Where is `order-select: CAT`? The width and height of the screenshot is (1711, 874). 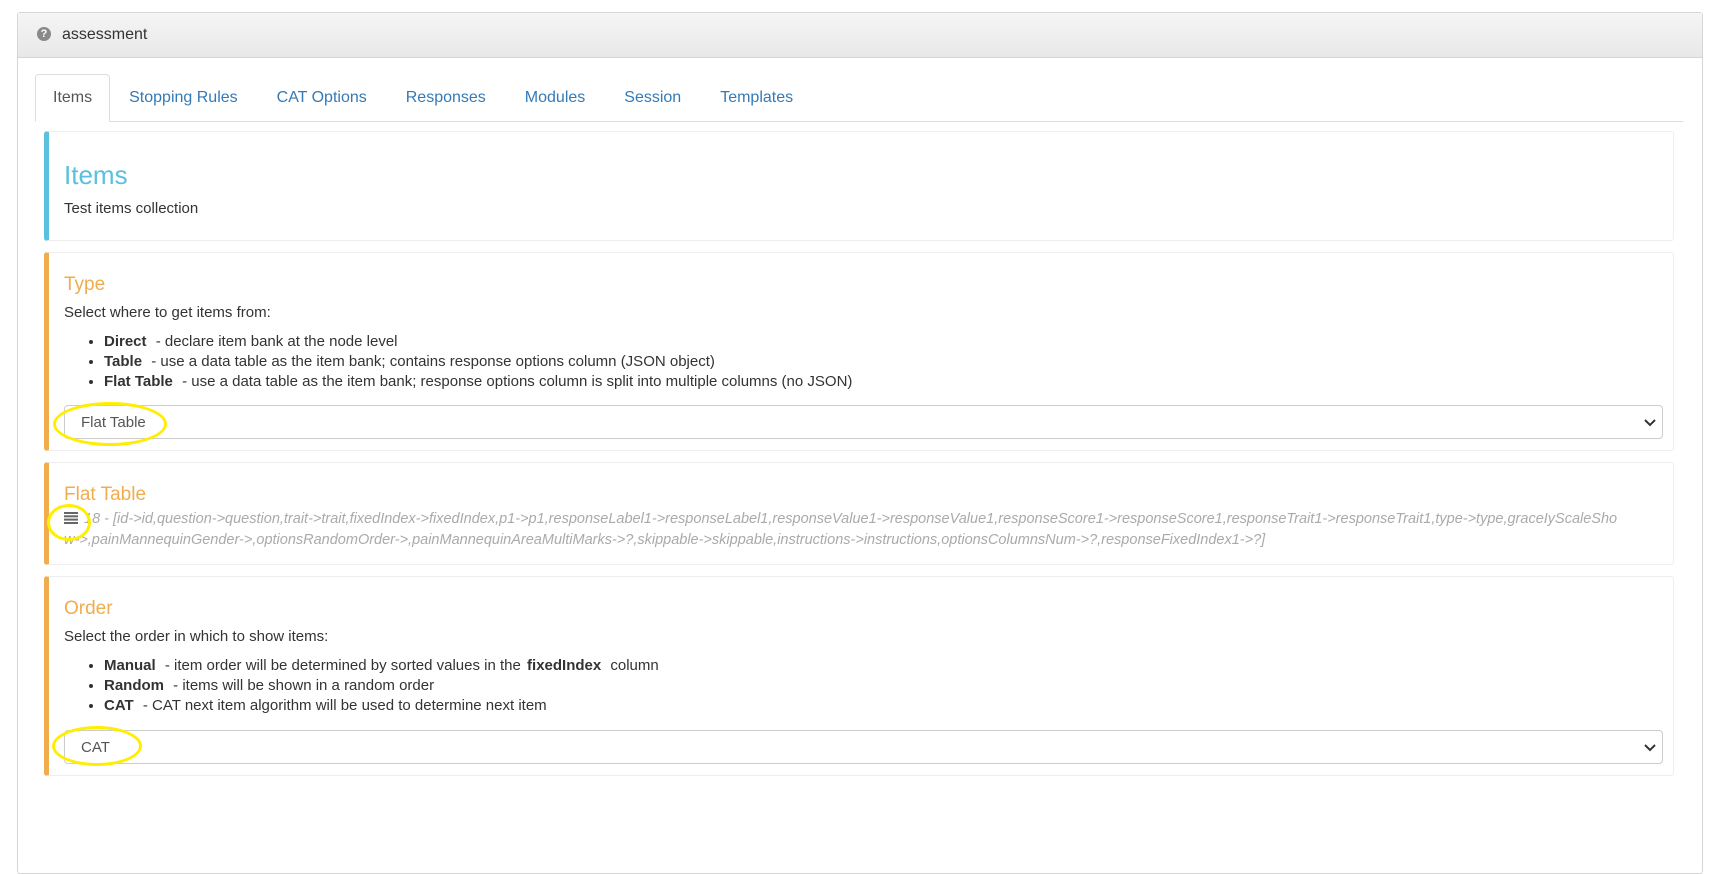 order-select: CAT is located at coordinates (863, 747).